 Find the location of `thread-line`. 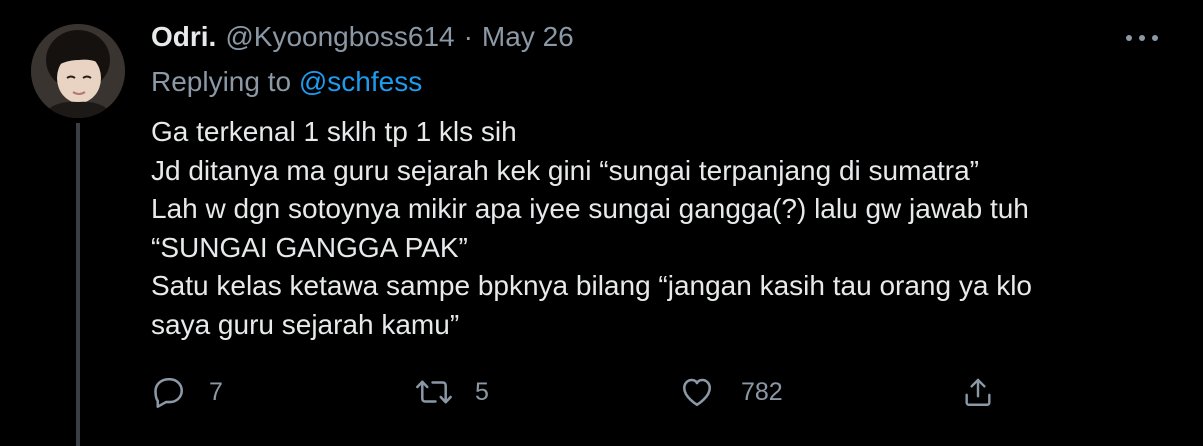

thread-line is located at coordinates (78, 284).